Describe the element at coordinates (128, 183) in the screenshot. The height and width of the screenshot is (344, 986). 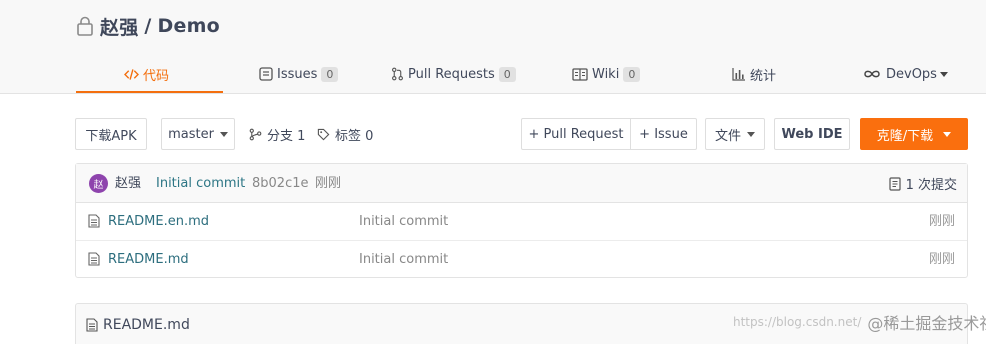
I see `commit-author: 赵强` at that location.